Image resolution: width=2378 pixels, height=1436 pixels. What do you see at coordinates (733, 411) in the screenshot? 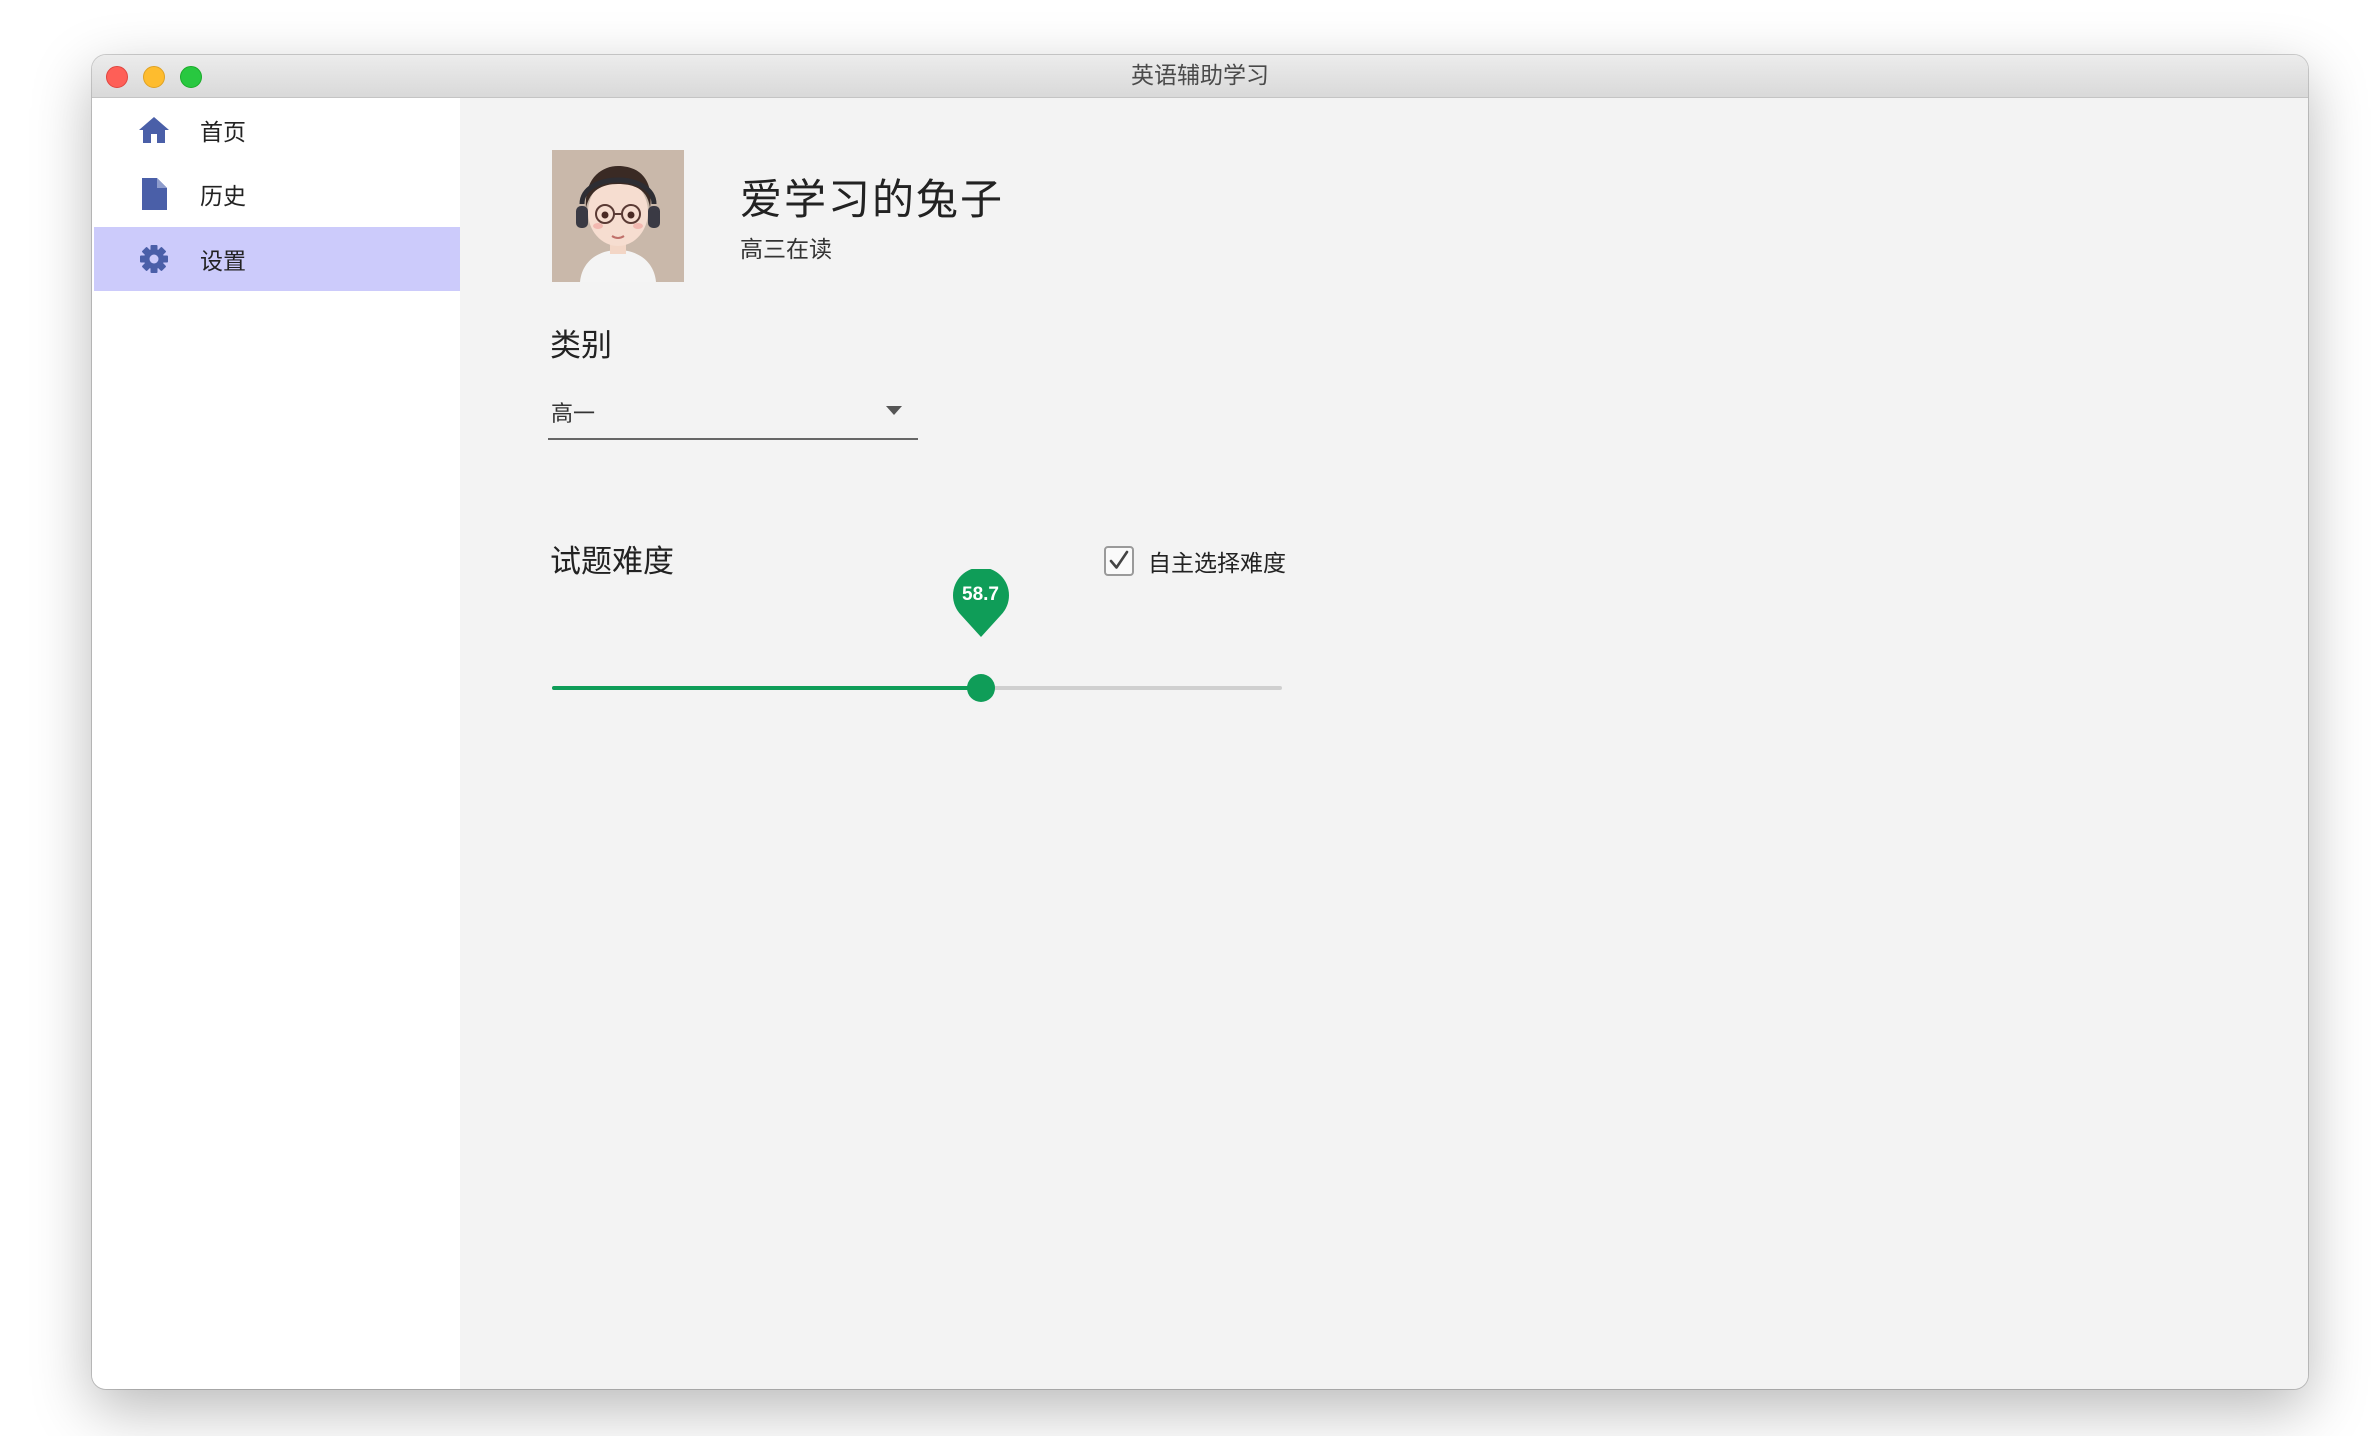
I see `category-select: 高一` at bounding box center [733, 411].